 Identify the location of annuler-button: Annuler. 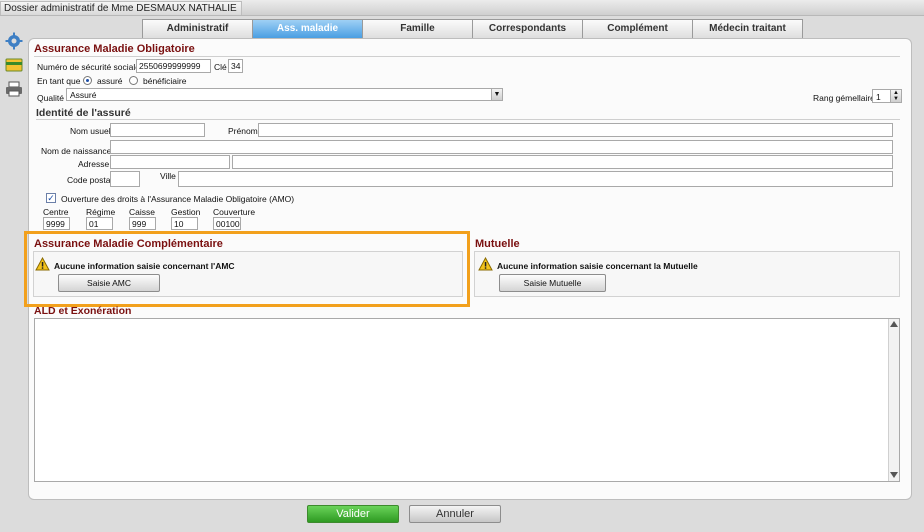
(455, 514).